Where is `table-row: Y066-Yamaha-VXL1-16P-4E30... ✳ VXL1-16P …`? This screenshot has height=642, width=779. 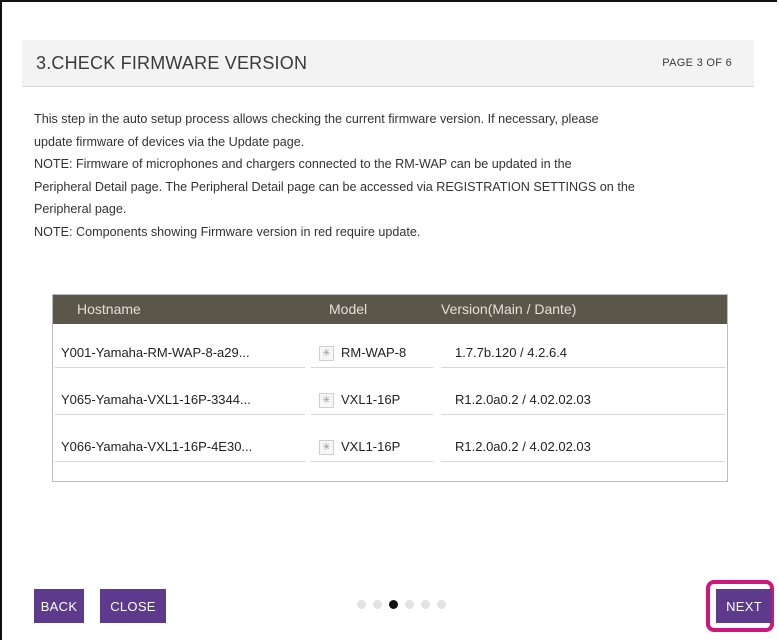
table-row: Y066-Yamaha-VXL1-16P-4E30... ✳ VXL1-16P … is located at coordinates (390, 447).